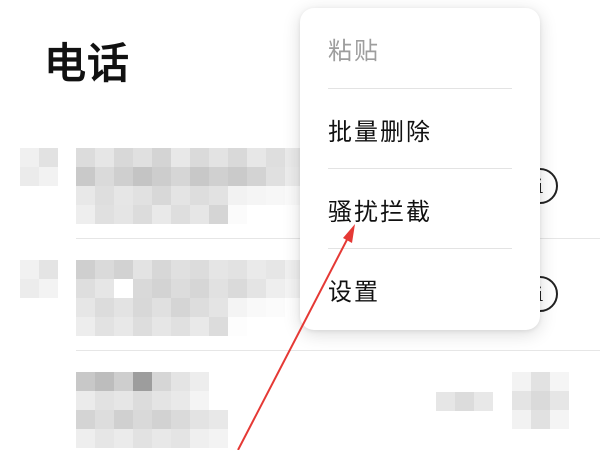 Image resolution: width=600 pixels, height=450 pixels. What do you see at coordinates (354, 291) in the screenshot?
I see `menu-item-label: 设置` at bounding box center [354, 291].